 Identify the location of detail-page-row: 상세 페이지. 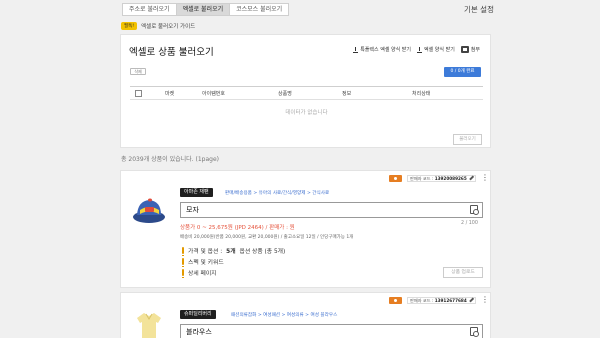
(199, 273).